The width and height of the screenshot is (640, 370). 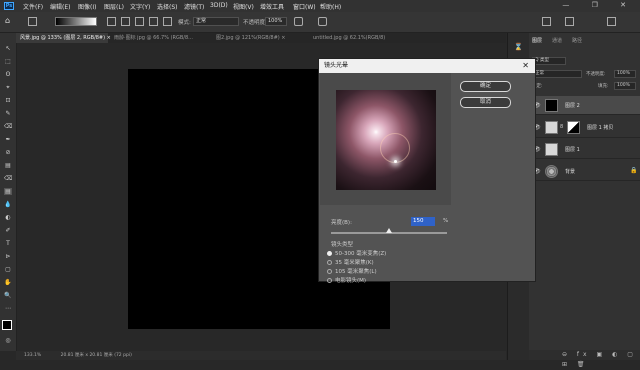 What do you see at coordinates (8, 61) in the screenshot?
I see `marquee-tool-icon: ⬚` at bounding box center [8, 61].